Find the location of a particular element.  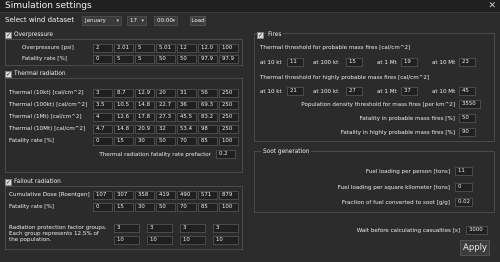

load-button: Load is located at coordinates (198, 21).